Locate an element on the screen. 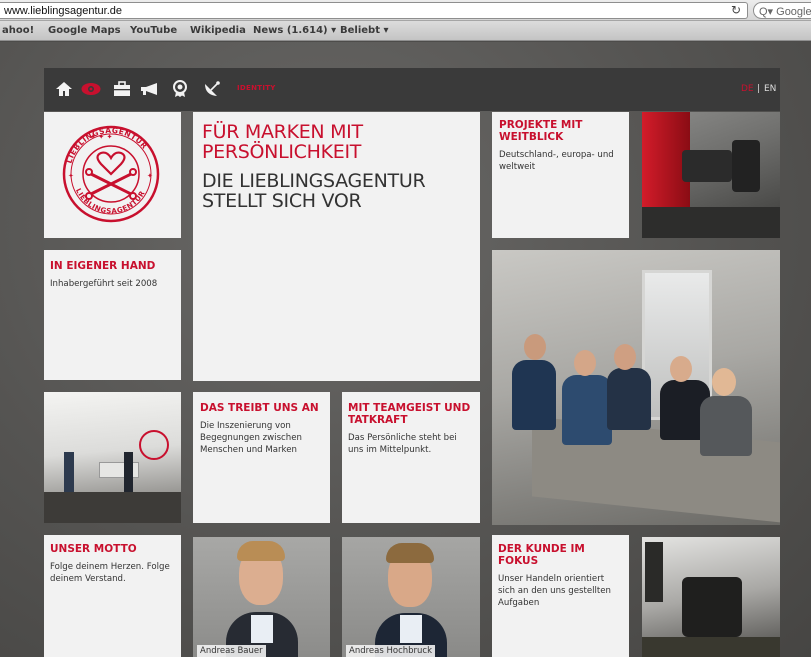 The image size is (811, 657). portrait-andreas-hochbruck: Andreas Hochbruck is located at coordinates (411, 597).